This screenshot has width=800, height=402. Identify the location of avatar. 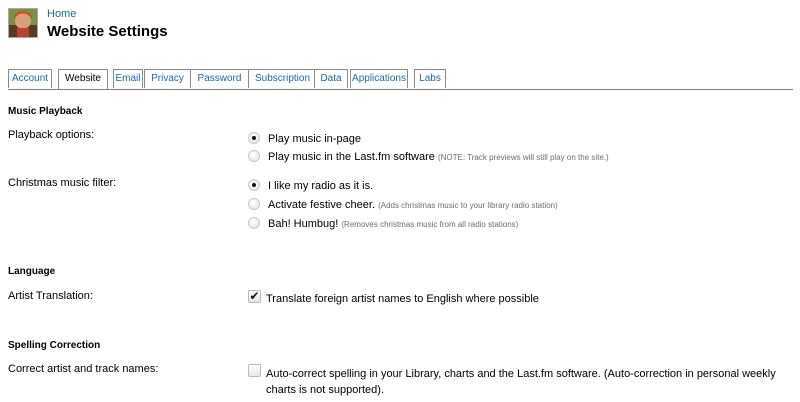
(23, 23).